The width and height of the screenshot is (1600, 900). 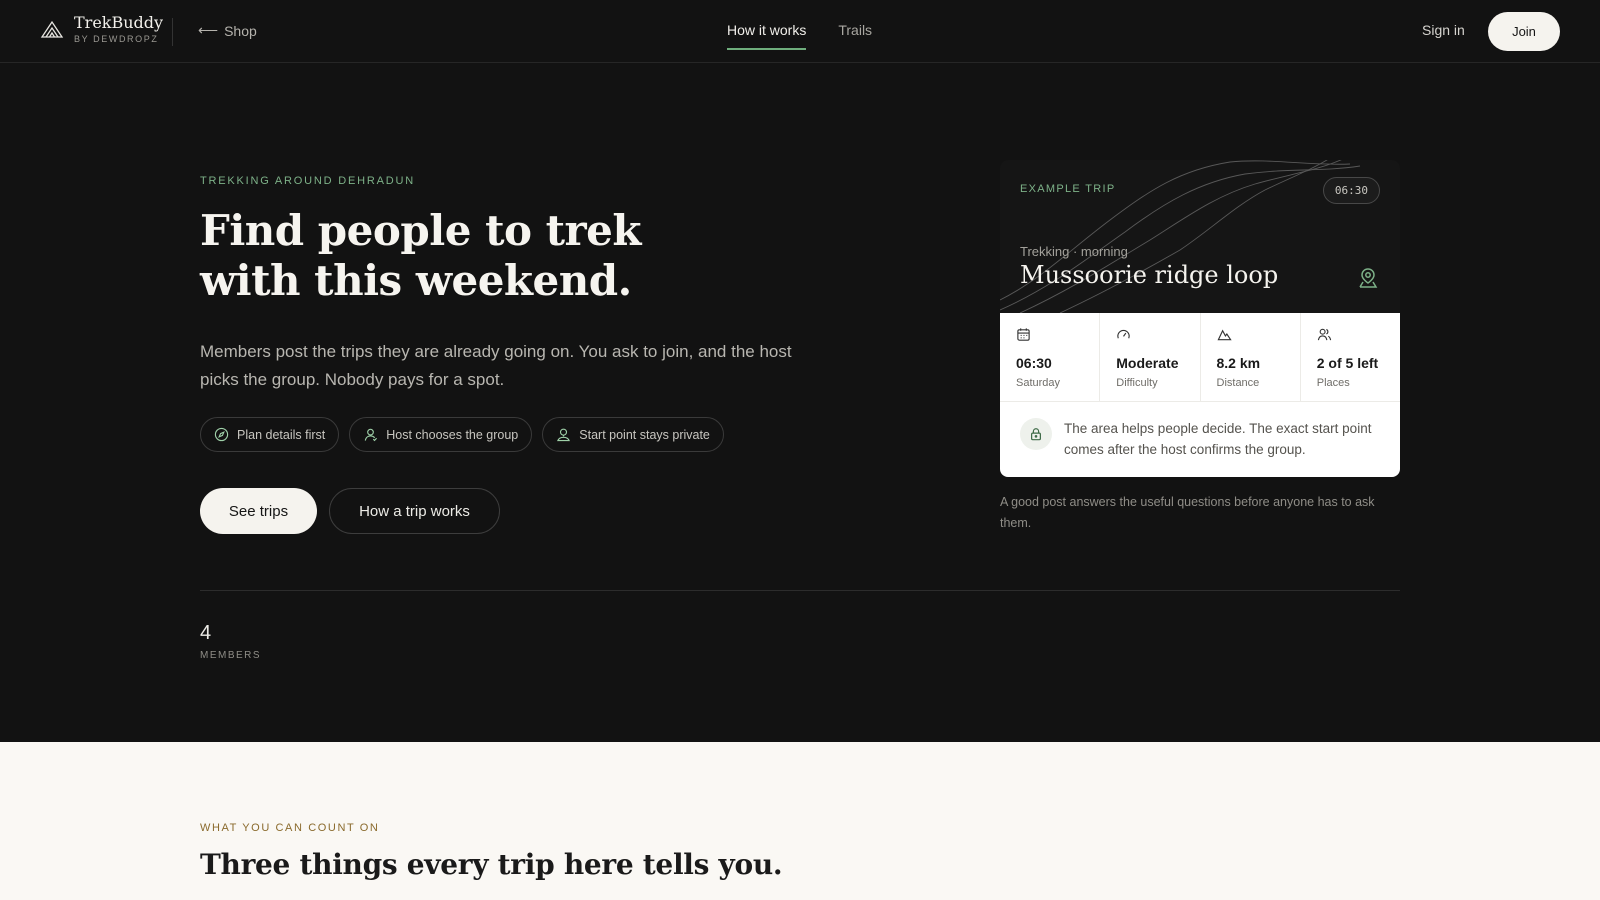 I want to click on users-icon, so click(x=1324, y=334).